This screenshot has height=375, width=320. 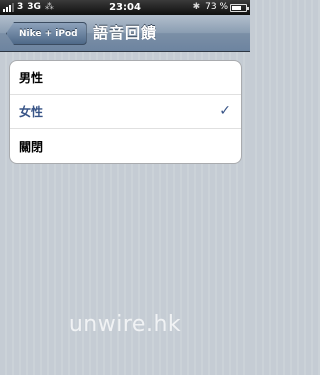 I want to click on battery-icon, so click(x=239, y=7).